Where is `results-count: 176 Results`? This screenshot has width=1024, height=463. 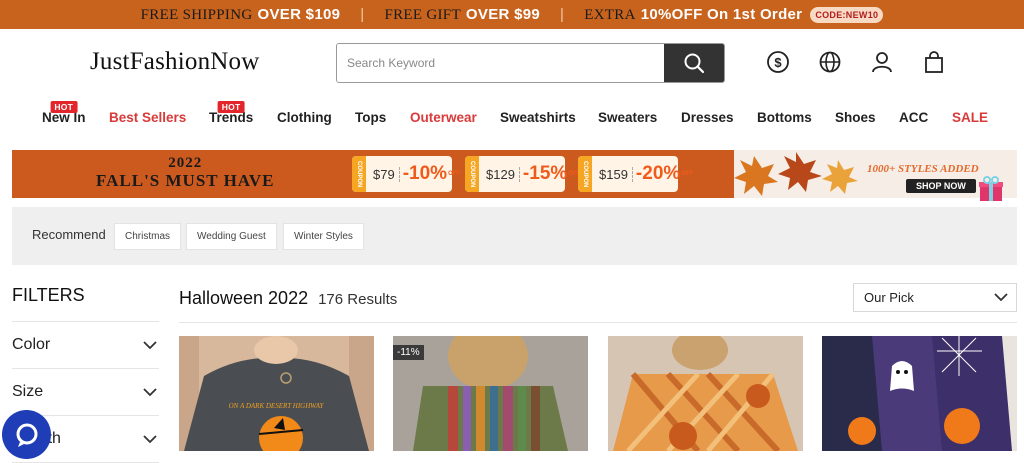 results-count: 176 Results is located at coordinates (358, 299).